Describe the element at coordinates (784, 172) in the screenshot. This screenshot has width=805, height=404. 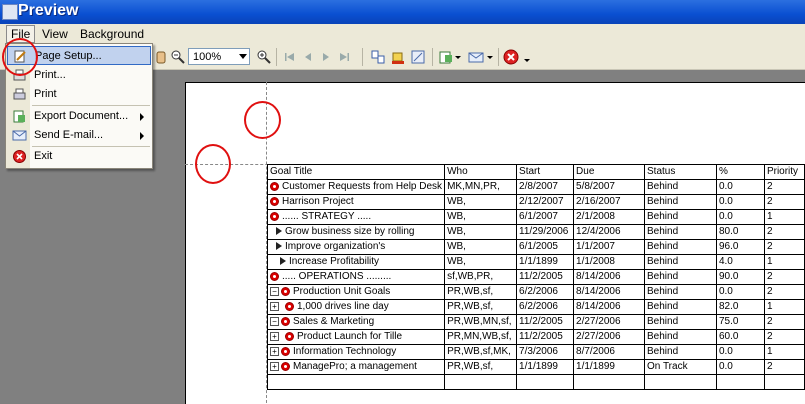
I see `column-header: Priority` at that location.